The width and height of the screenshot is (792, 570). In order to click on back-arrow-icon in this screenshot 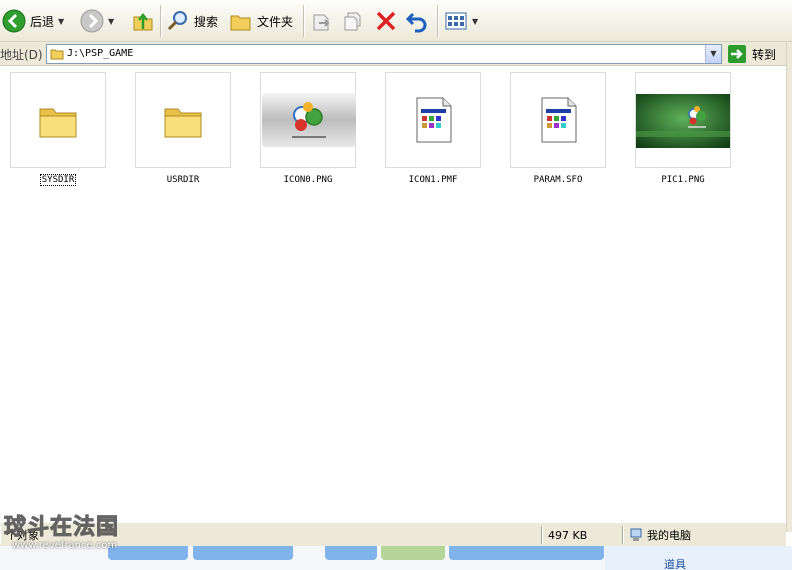, I will do `click(14, 21)`.